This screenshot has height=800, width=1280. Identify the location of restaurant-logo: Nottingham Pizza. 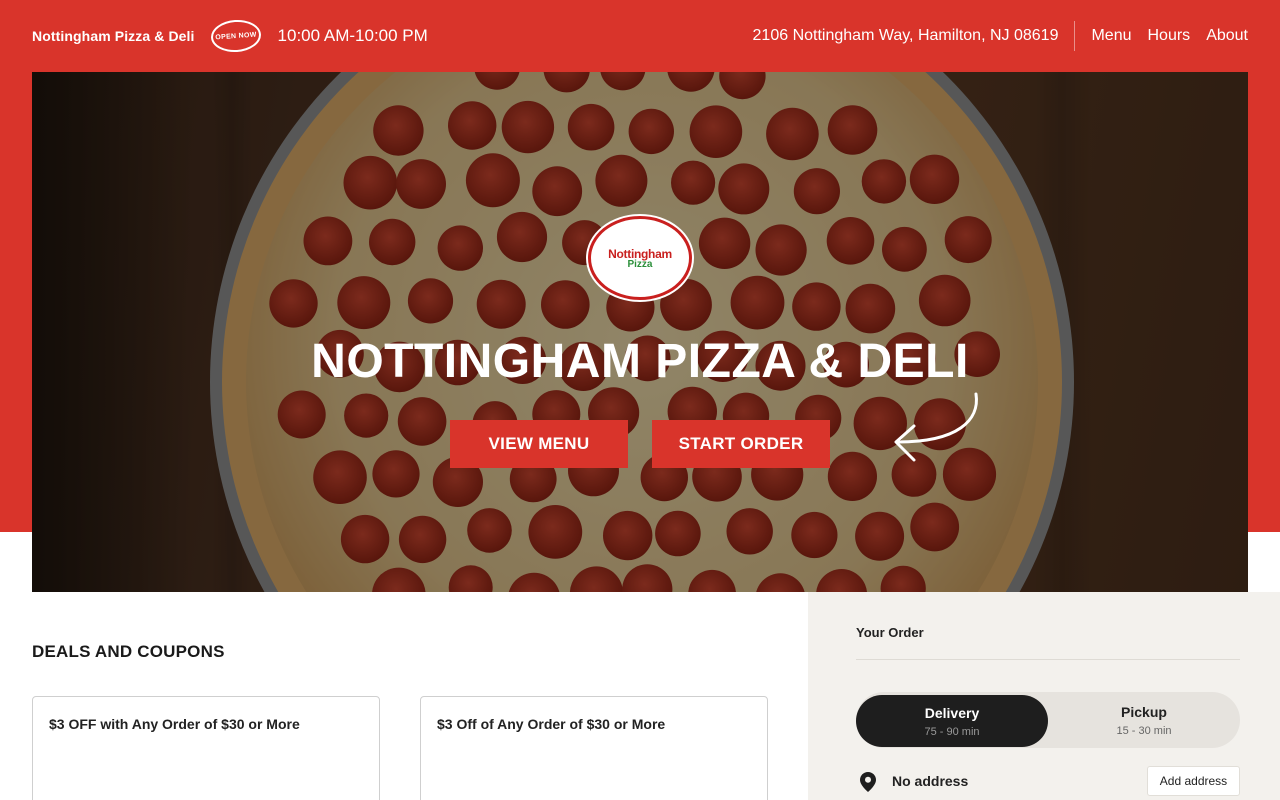
(640, 258).